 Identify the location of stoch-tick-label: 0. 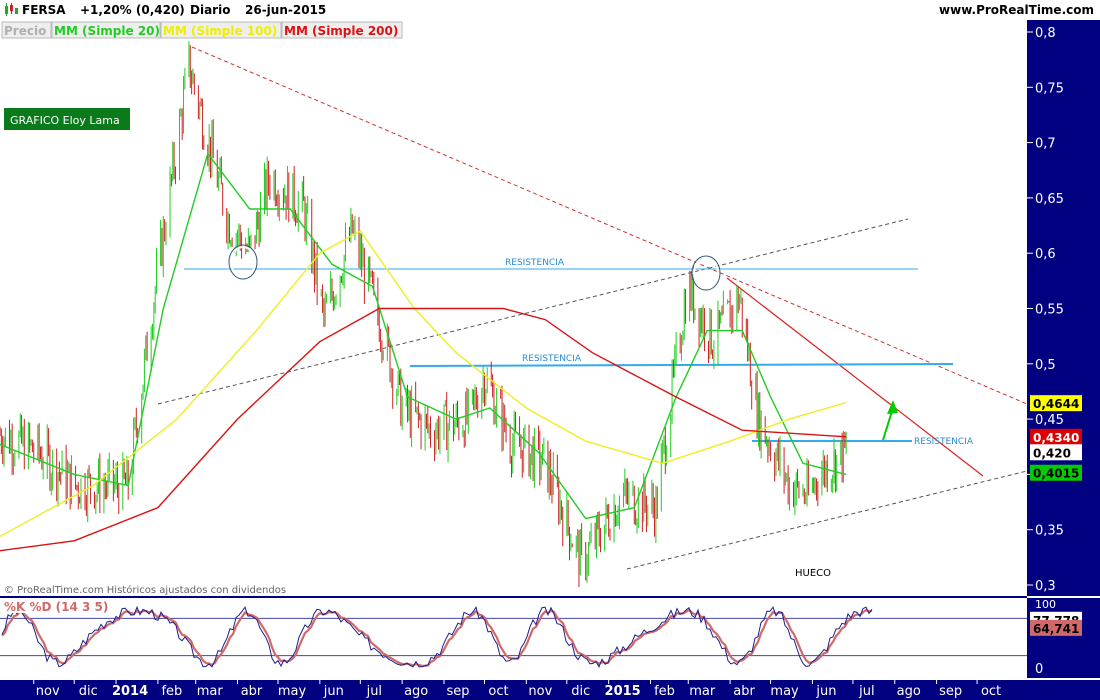
(1039, 669).